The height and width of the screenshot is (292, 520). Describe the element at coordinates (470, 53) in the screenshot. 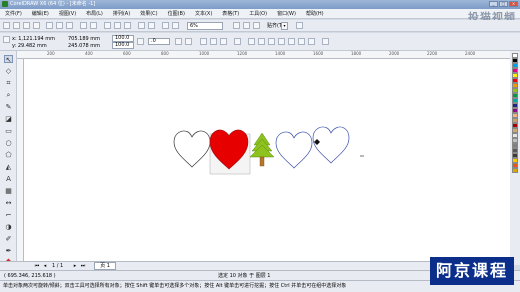

I see `ruler-tick-label: 2400` at that location.